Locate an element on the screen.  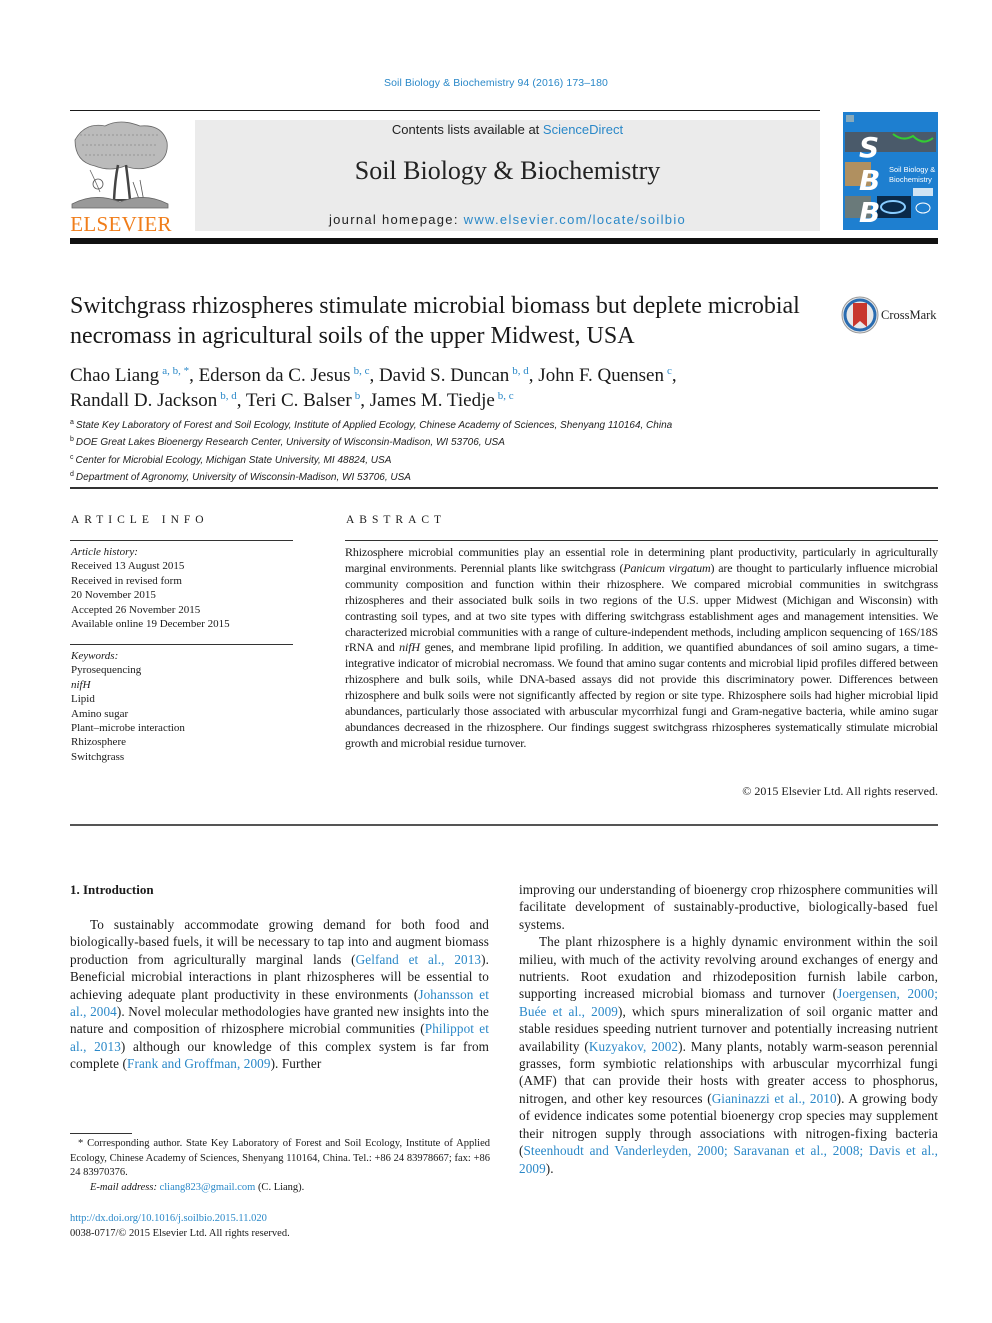
history-item: Received in revised form is located at coordinates (126, 580).